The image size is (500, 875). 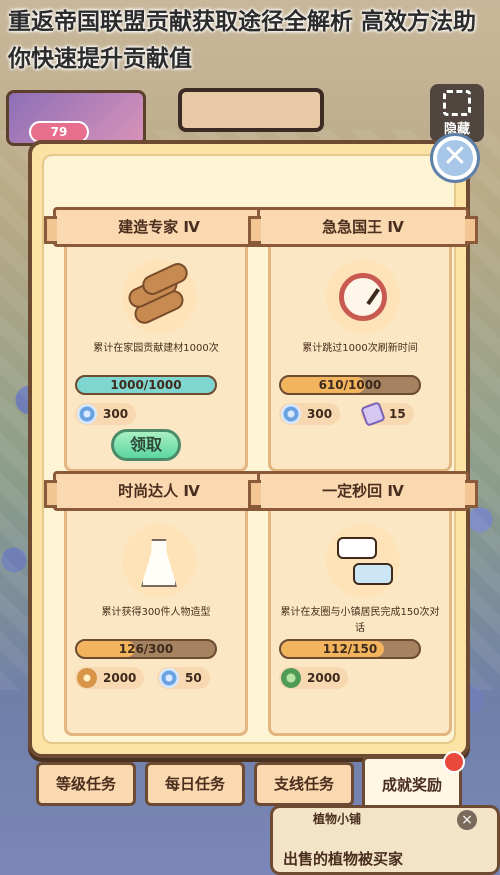 What do you see at coordinates (193, 678) in the screenshot?
I see `reward-amount: 50` at bounding box center [193, 678].